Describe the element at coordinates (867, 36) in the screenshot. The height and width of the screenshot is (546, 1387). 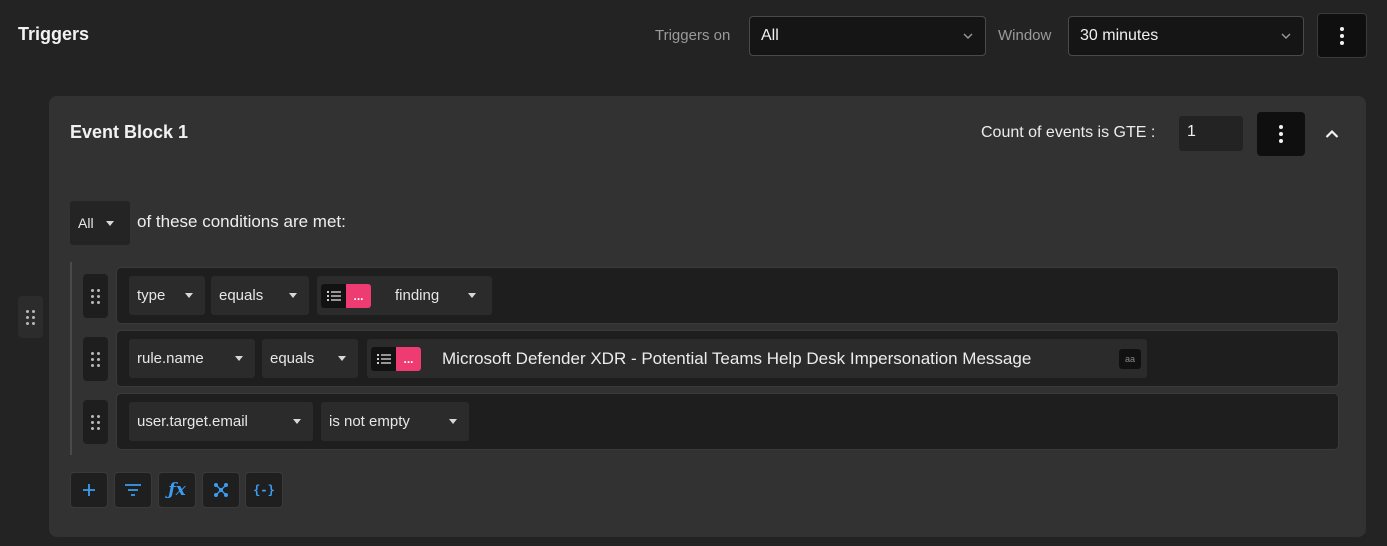
I see `triggers-on-select: All` at that location.